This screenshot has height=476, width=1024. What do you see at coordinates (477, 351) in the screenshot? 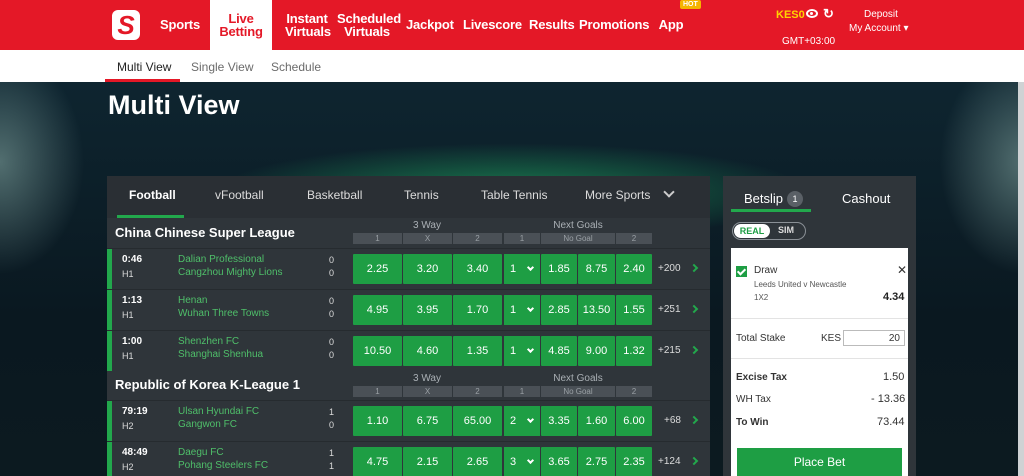
I see `odd-away: 1.35` at bounding box center [477, 351].